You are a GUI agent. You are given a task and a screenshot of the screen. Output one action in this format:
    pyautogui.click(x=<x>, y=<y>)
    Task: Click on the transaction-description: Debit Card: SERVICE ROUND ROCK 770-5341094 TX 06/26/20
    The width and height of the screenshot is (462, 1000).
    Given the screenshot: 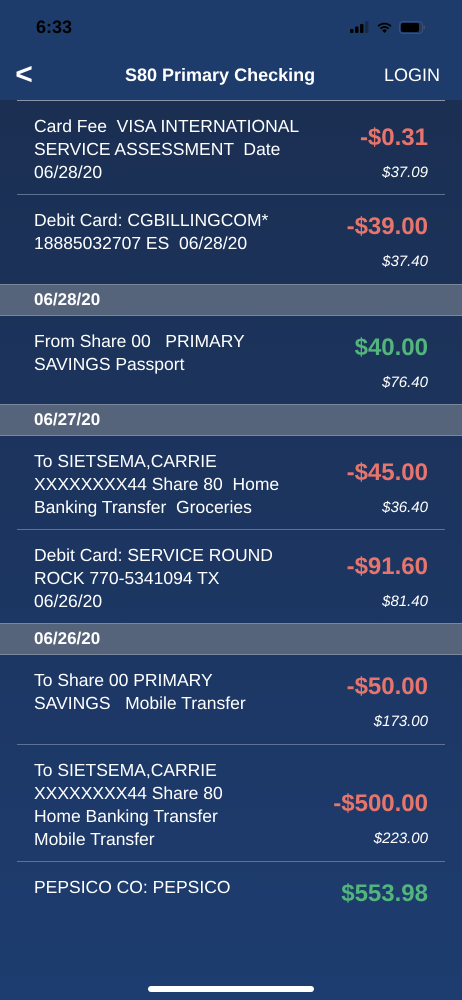 What is the action you would take?
    pyautogui.click(x=154, y=578)
    